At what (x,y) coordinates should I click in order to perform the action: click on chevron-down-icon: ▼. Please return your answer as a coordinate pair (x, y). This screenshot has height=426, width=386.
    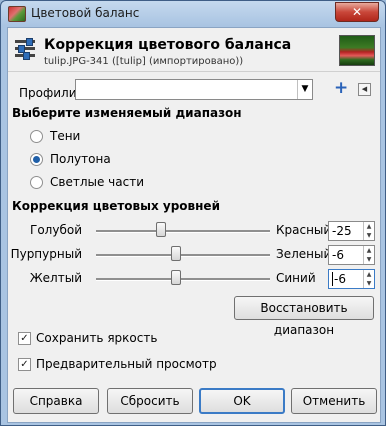
    Looking at the image, I should click on (304, 89).